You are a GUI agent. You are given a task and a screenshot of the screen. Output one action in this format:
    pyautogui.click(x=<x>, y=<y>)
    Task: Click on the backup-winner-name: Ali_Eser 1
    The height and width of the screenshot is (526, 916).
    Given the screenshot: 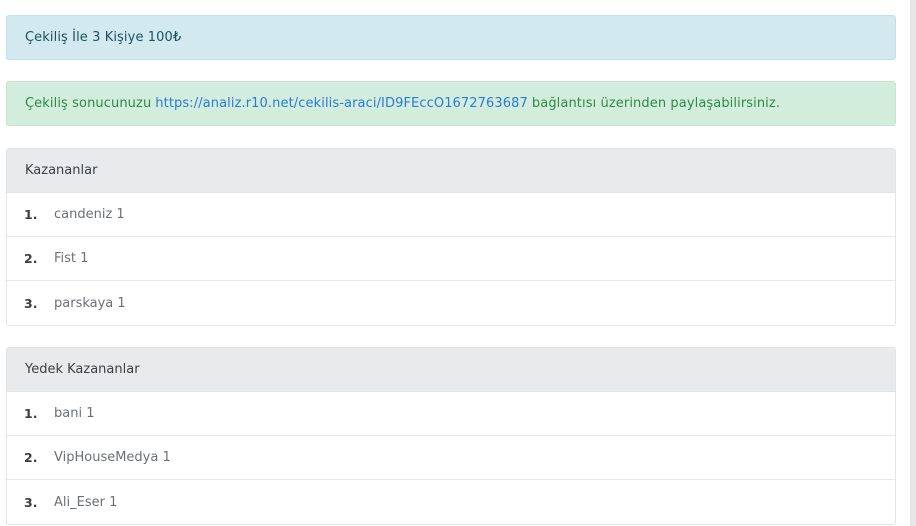 What is the action you would take?
    pyautogui.click(x=86, y=502)
    